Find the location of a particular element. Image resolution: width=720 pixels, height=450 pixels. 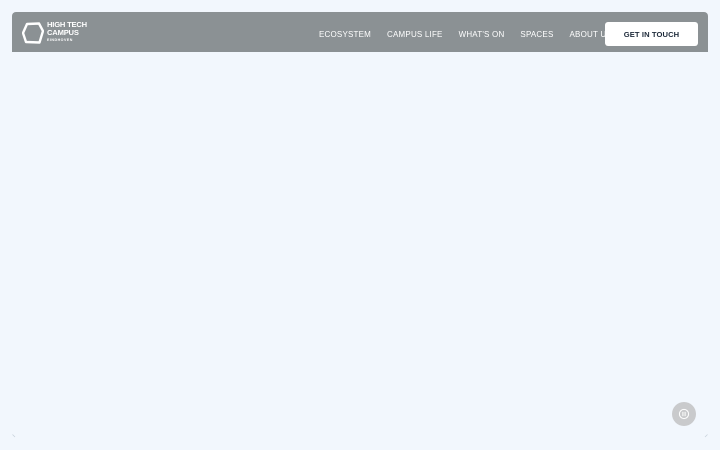

logo-wordmark: HIGH TECH CAMPUS EINDHOVEN is located at coordinates (67, 32).